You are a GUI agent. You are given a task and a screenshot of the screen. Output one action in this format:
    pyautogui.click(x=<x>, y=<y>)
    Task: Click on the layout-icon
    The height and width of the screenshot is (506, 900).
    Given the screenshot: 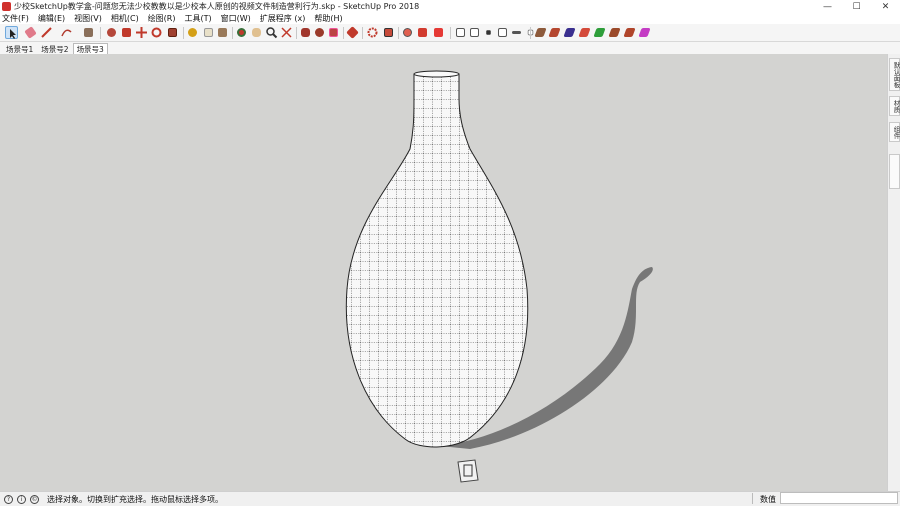 What is the action you would take?
    pyautogui.click(x=352, y=32)
    